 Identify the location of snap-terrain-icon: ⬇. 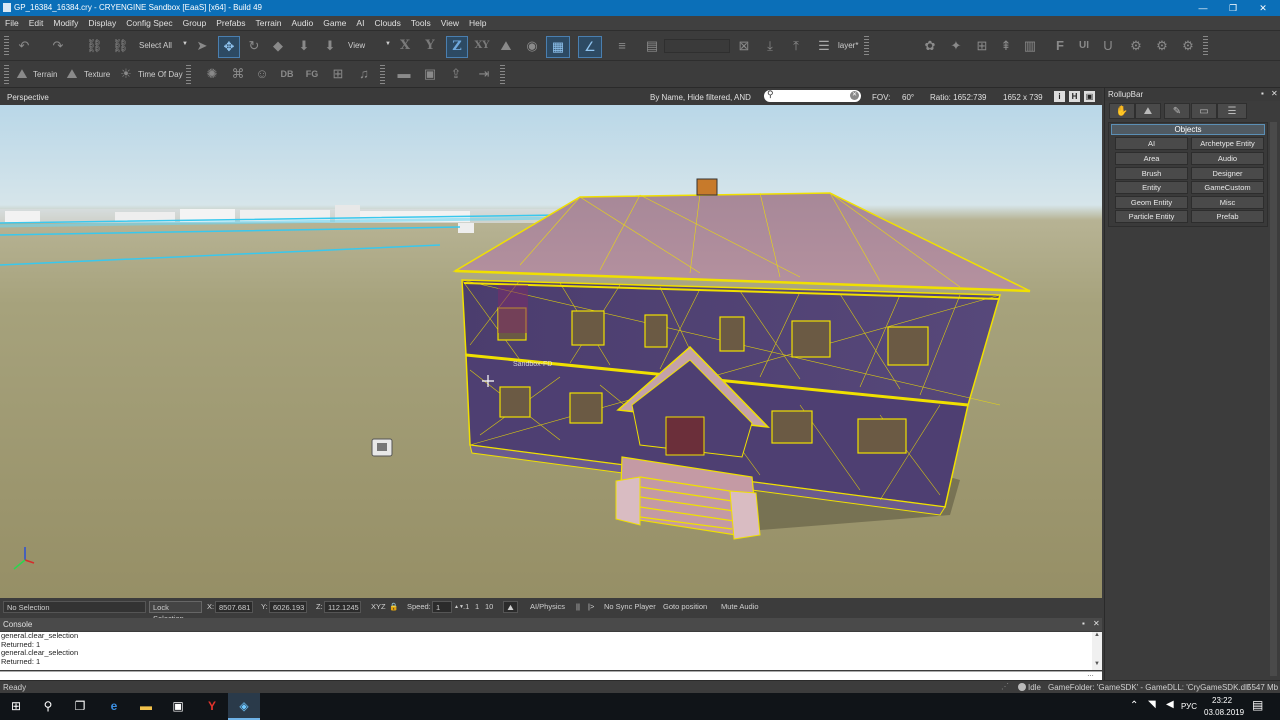
(304, 46).